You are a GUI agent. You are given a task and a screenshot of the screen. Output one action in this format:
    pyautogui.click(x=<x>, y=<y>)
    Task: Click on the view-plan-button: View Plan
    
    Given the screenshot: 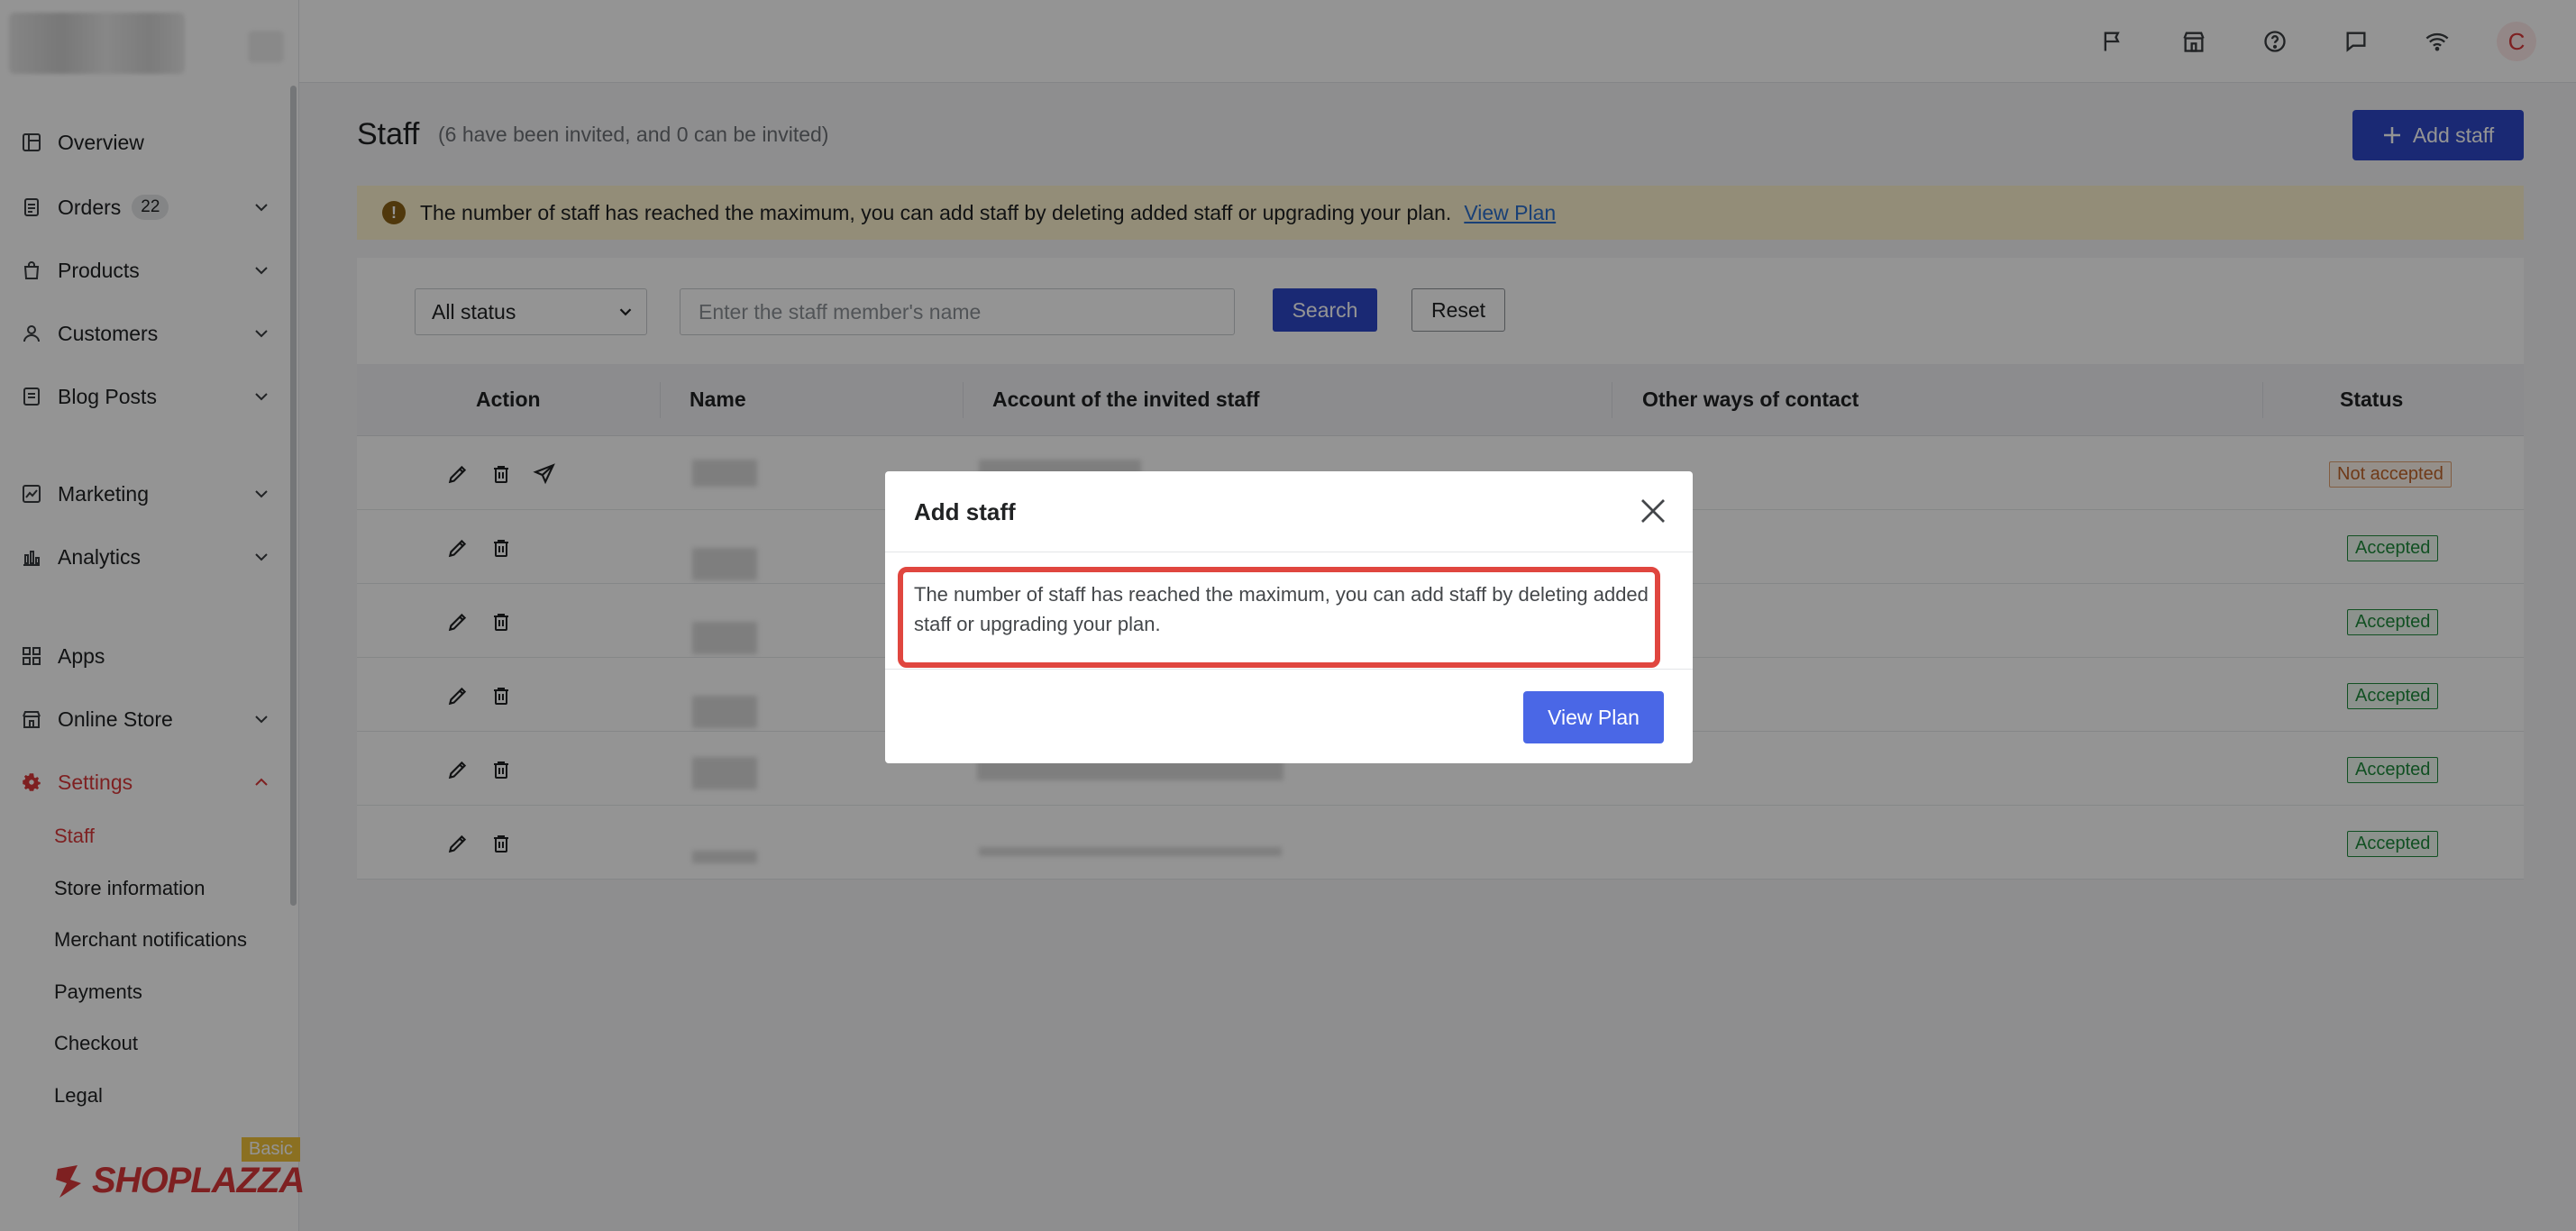 What is the action you would take?
    pyautogui.click(x=1593, y=717)
    